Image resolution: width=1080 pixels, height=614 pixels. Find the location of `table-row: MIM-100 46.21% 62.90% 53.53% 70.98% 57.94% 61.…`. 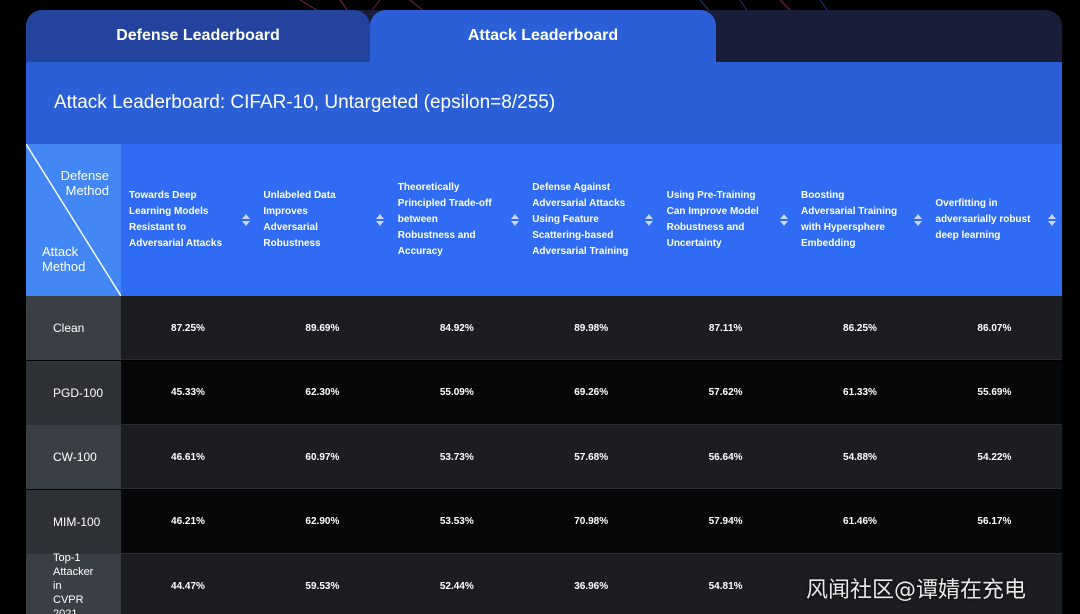

table-row: MIM-100 46.21% 62.90% 53.53% 70.98% 57.94% 61.… is located at coordinates (544, 521).